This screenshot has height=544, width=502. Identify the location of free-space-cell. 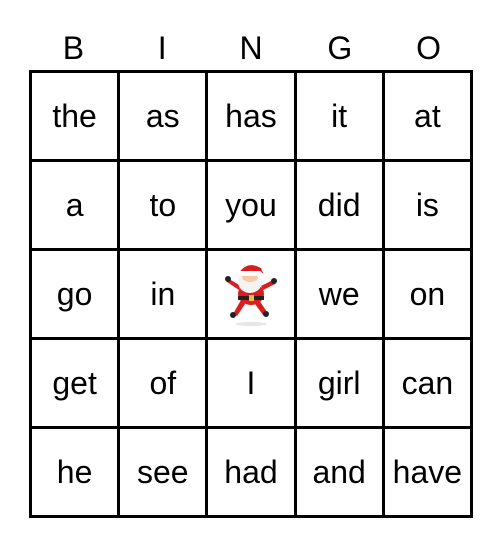
(251, 294).